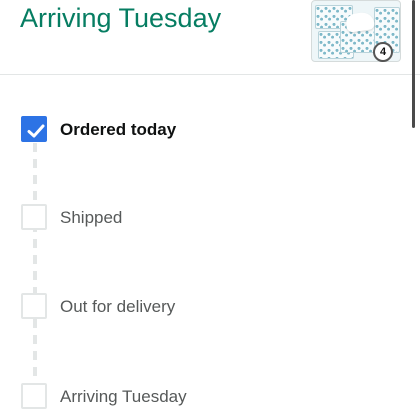  What do you see at coordinates (210, 131) in the screenshot?
I see `step-ordered: Ordered today` at bounding box center [210, 131].